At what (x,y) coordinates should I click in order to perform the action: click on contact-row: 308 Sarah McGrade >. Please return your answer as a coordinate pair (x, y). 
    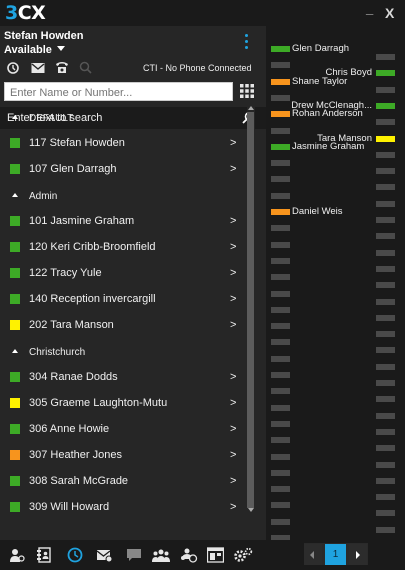
    Looking at the image, I should click on (123, 482).